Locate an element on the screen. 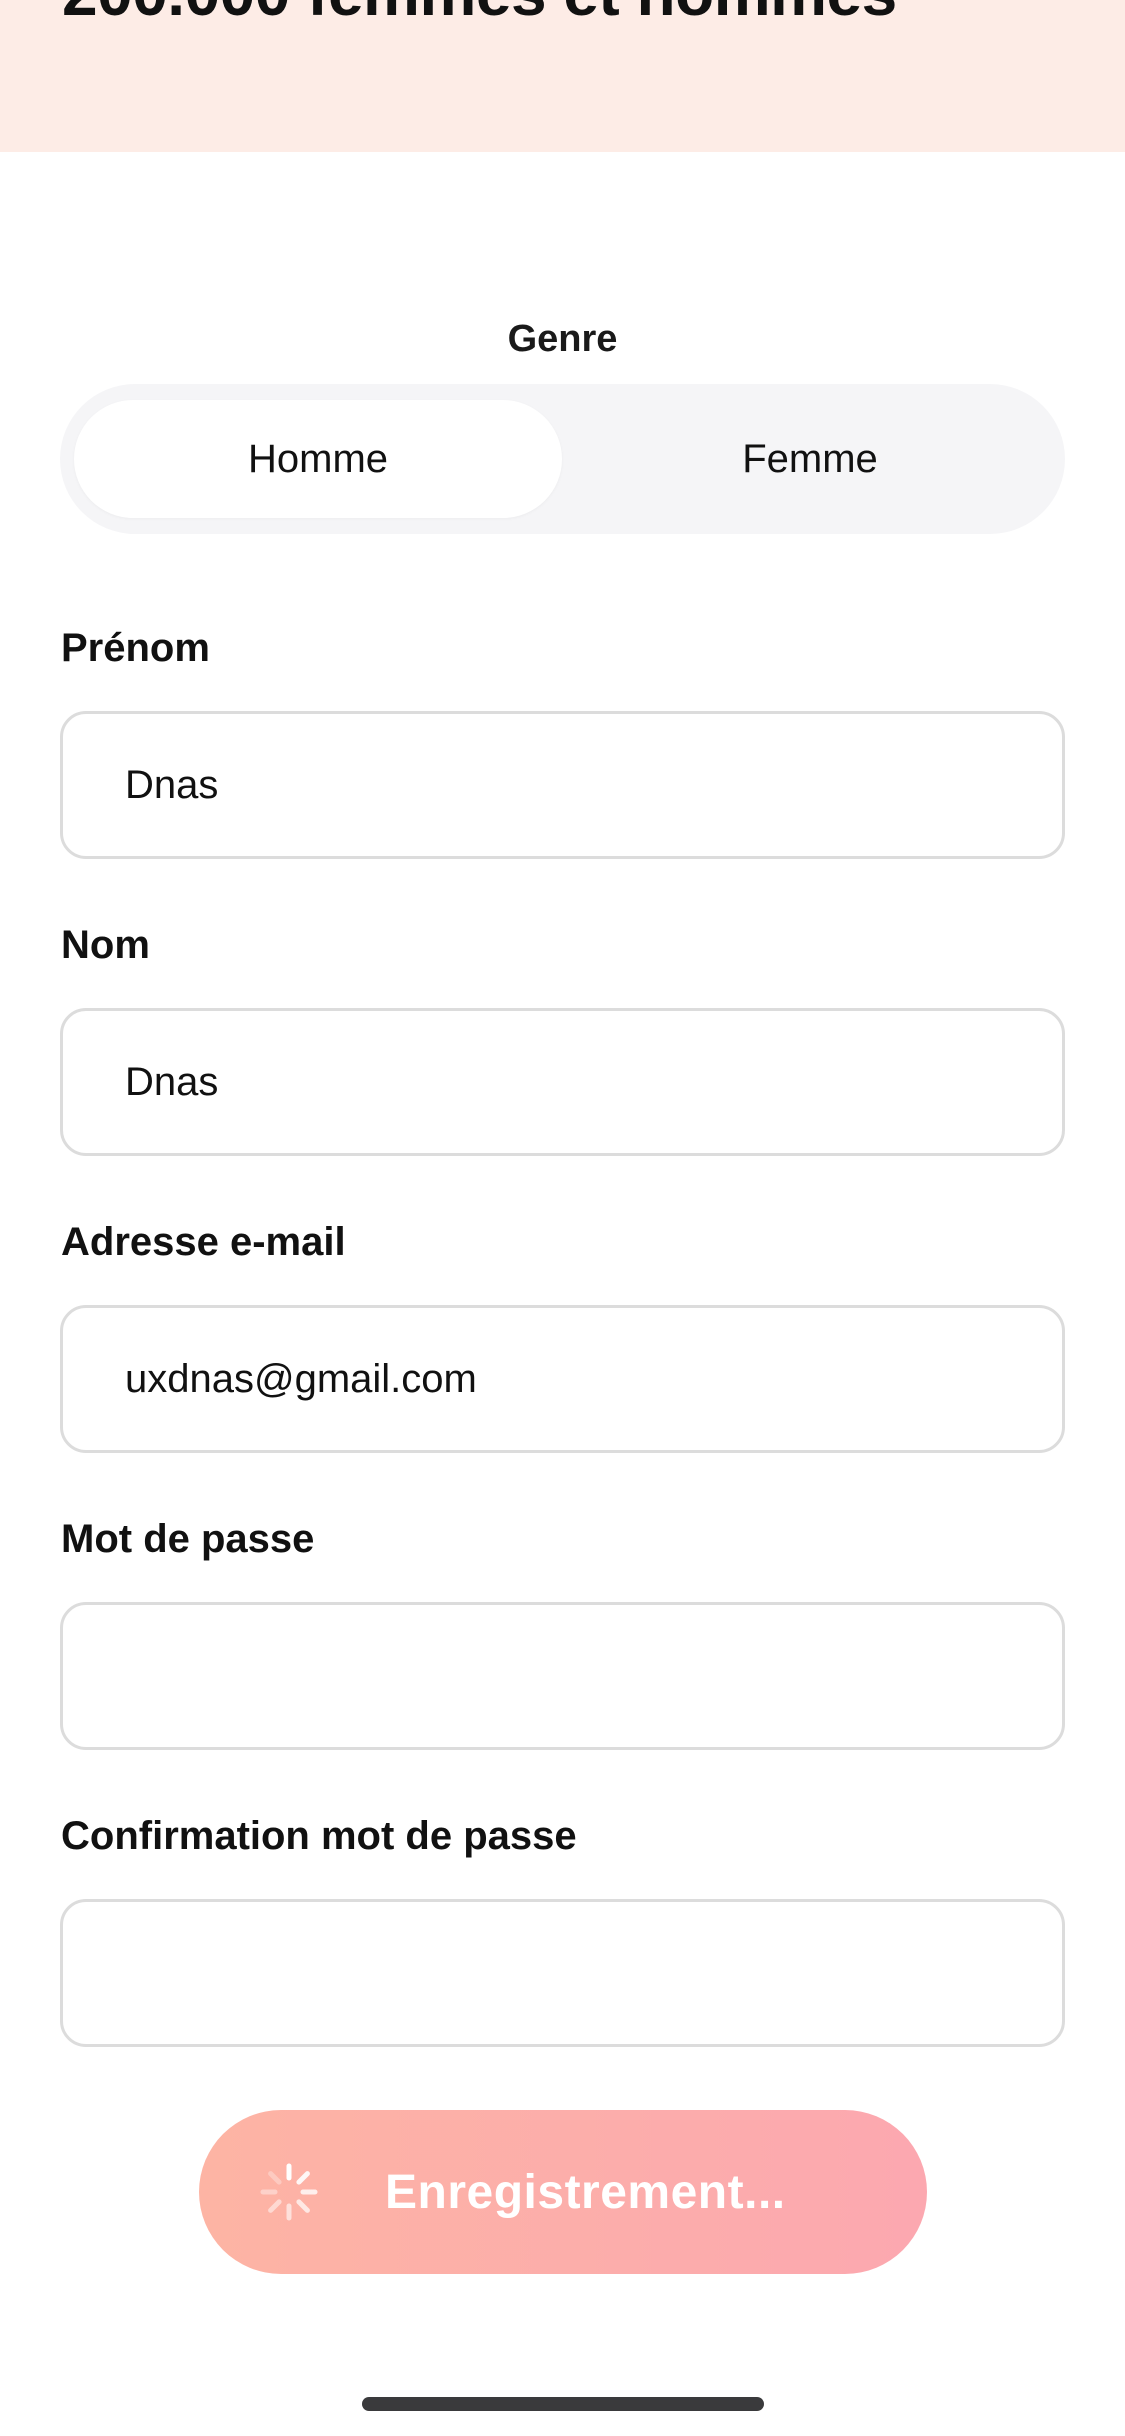  genre-segmented-control: Homme Femme is located at coordinates (562, 459).